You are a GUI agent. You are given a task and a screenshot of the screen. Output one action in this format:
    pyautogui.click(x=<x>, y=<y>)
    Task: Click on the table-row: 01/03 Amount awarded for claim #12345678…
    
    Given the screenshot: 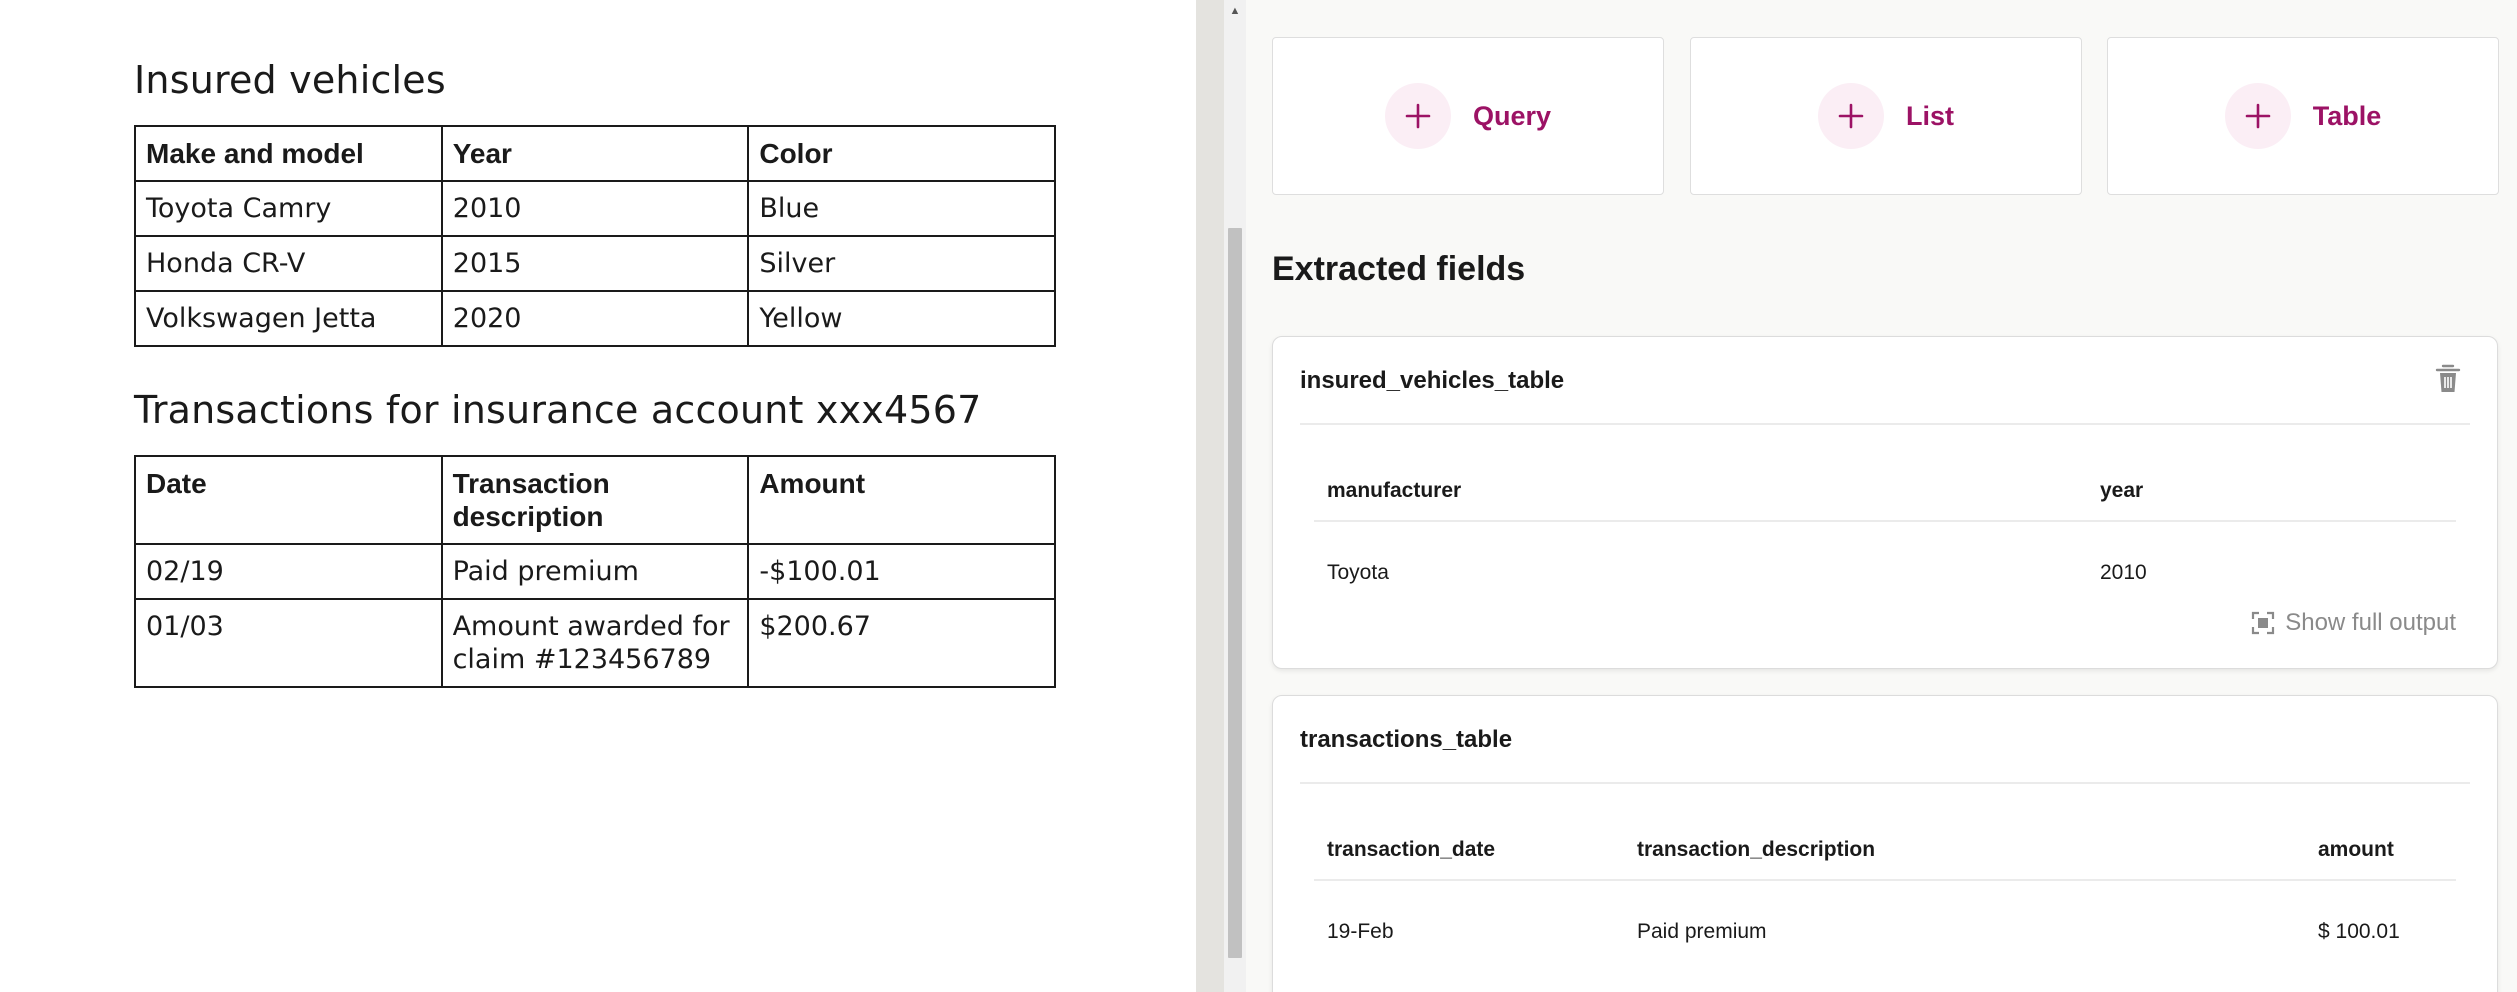 What is the action you would take?
    pyautogui.click(x=595, y=643)
    